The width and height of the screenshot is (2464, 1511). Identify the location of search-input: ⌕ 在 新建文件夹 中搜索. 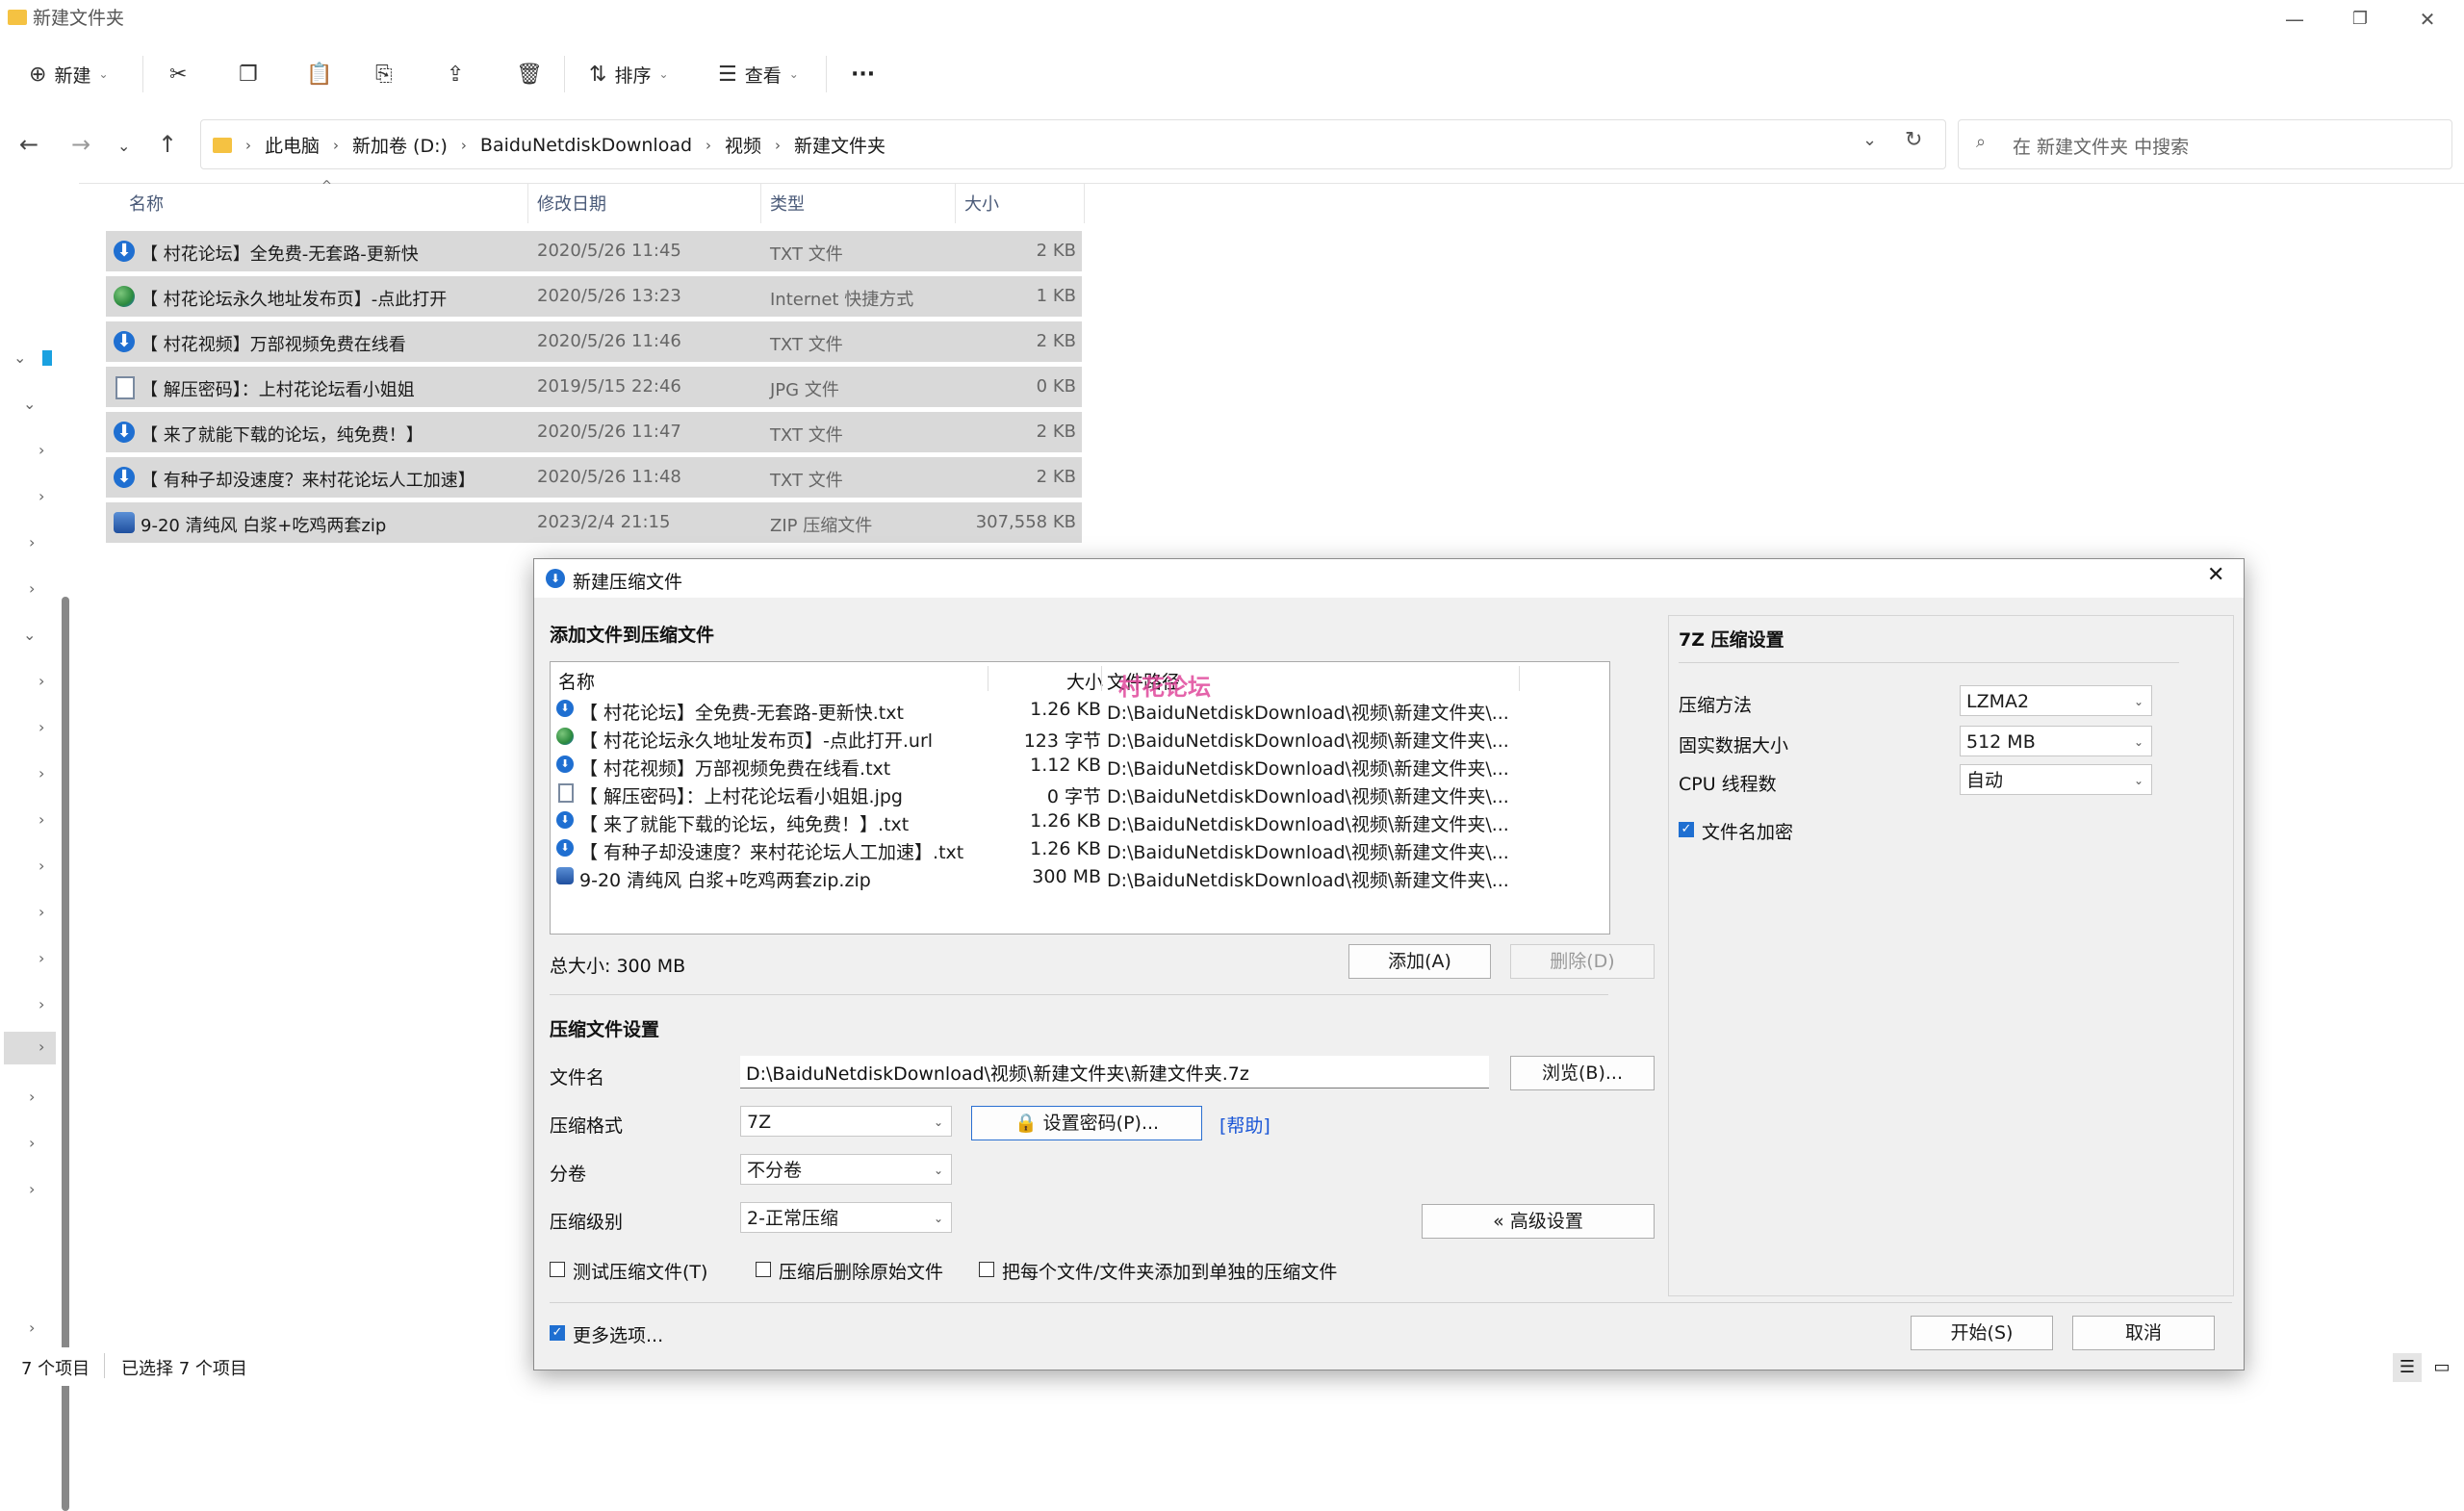
(2205, 144).